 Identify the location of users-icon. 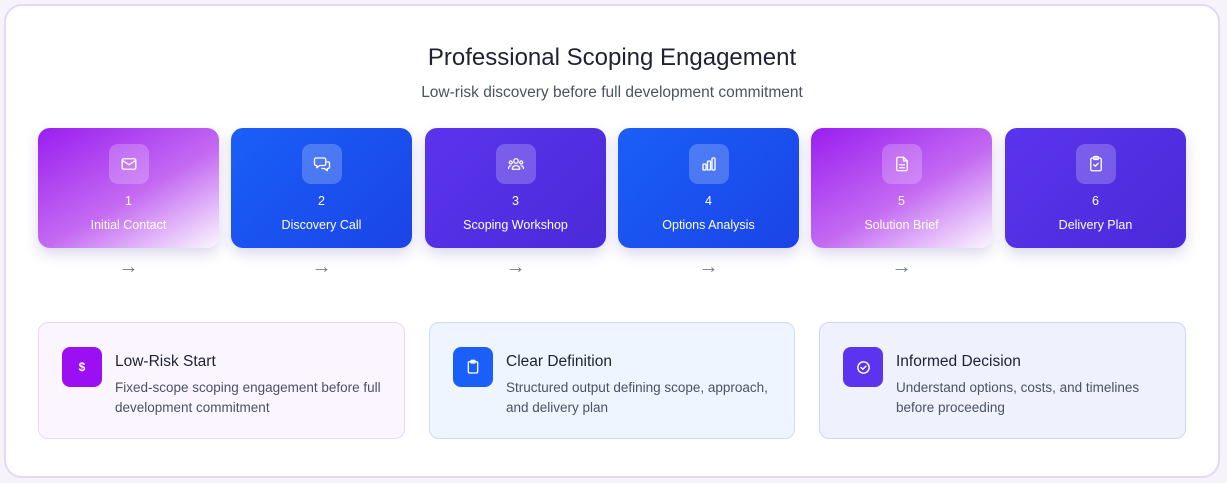
(516, 164).